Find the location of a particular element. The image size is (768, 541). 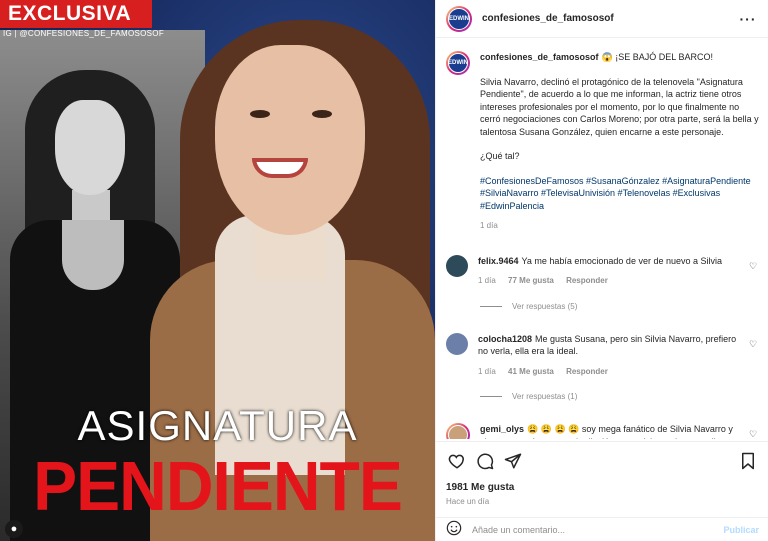

comment-username: felix.9464 is located at coordinates (498, 261).